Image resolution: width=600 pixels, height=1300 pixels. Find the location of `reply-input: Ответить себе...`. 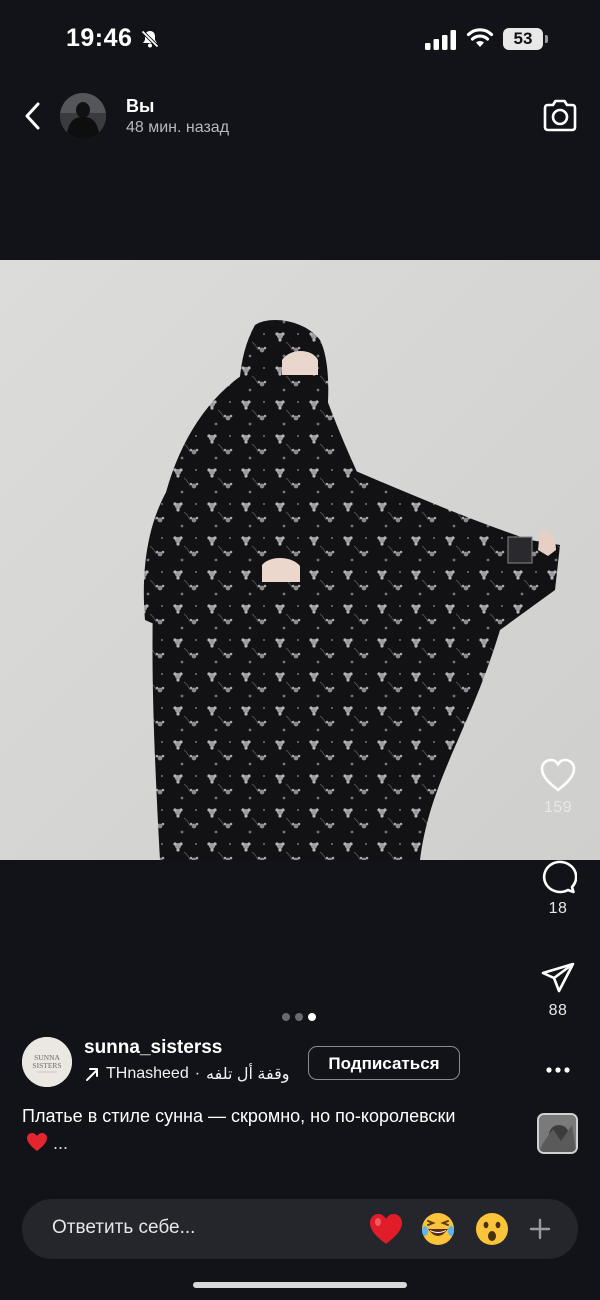

reply-input: Ответить себе... is located at coordinates (123, 1228).